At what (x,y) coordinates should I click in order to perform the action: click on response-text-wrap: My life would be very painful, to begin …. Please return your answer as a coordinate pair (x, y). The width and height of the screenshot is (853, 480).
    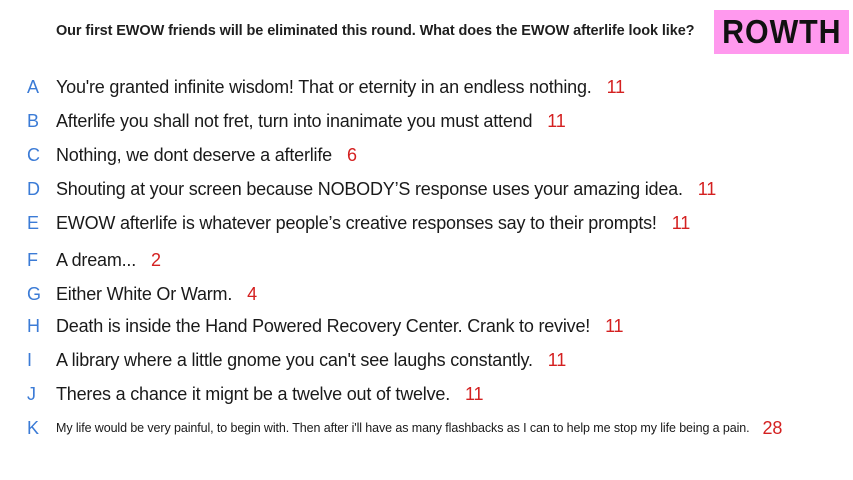
    Looking at the image, I should click on (419, 428).